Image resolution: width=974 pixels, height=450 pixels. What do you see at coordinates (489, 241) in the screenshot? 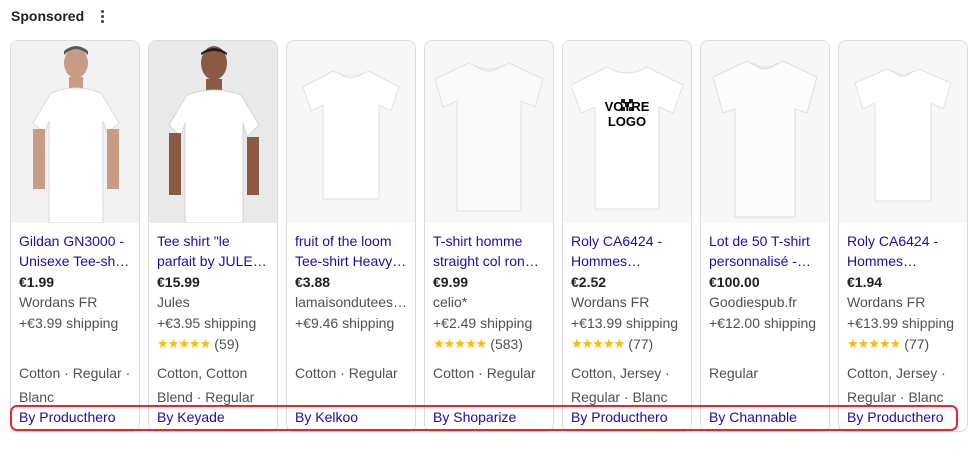
I see `product-title-line: T-shirt homme` at bounding box center [489, 241].